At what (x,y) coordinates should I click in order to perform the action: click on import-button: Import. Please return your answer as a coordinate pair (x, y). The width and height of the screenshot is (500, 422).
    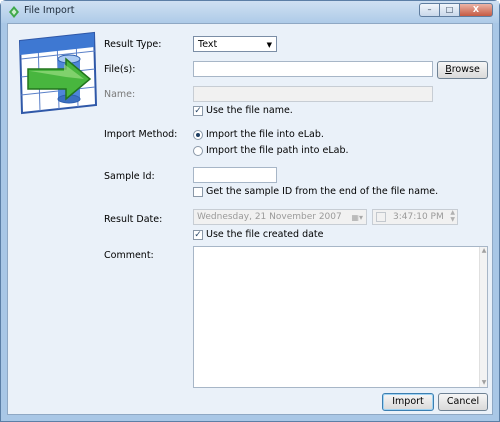
    Looking at the image, I should click on (408, 402).